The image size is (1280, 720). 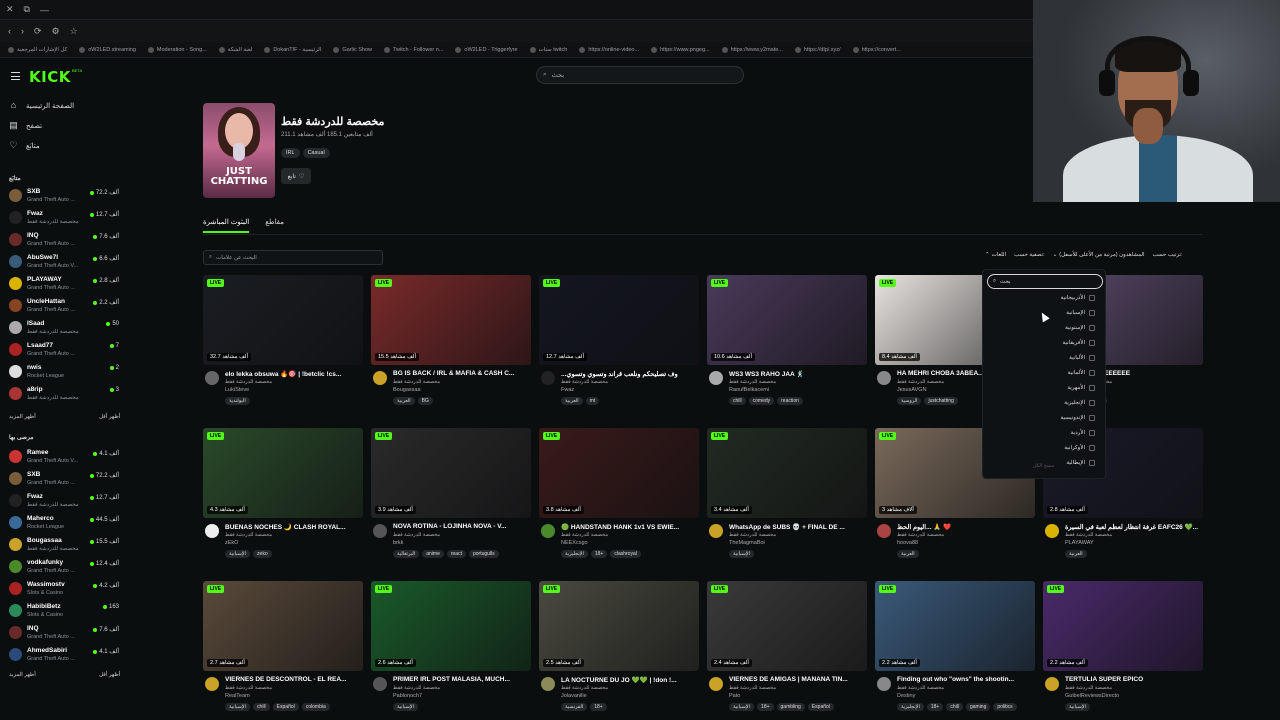 I want to click on stream-title: WS3 WS3 RAHO JAA 🕺, so click(x=798, y=374).